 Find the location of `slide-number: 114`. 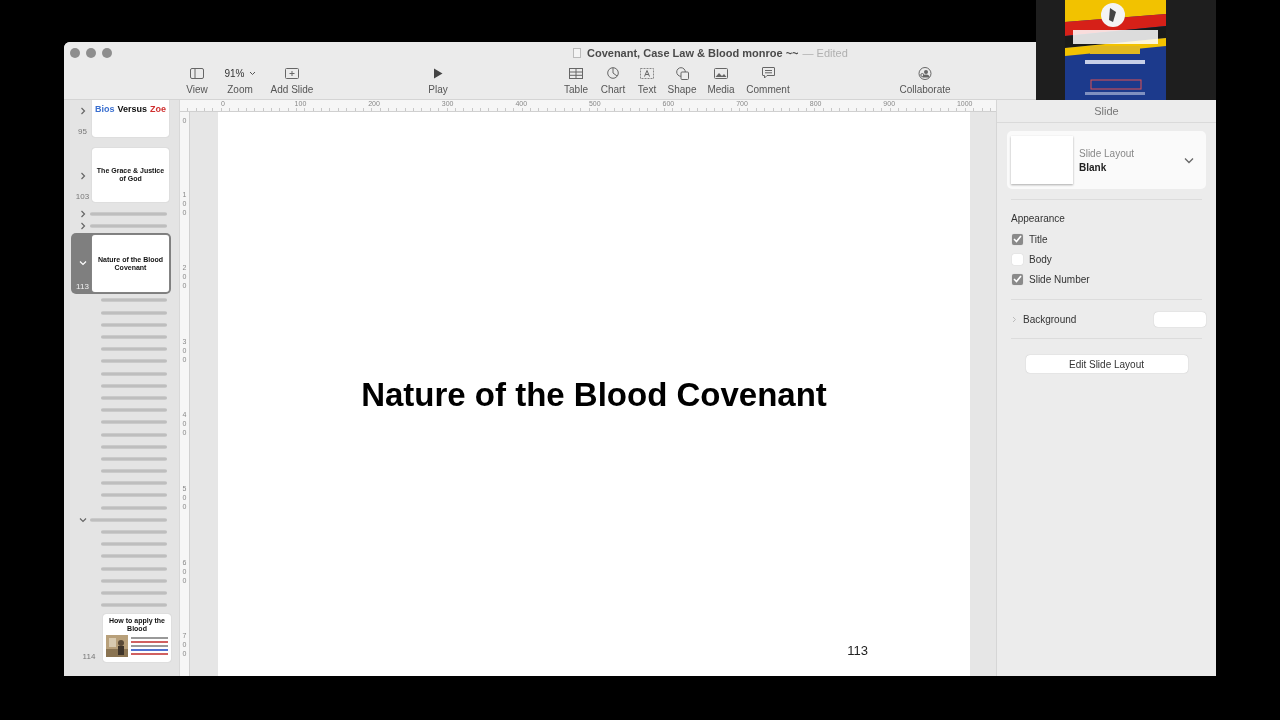

slide-number: 114 is located at coordinates (89, 657).